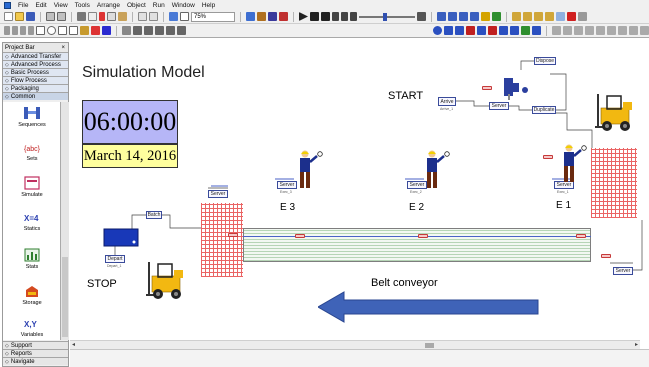 The width and height of the screenshot is (649, 367). Describe the element at coordinates (492, 30) in the screenshot. I see `network-icon` at that location.